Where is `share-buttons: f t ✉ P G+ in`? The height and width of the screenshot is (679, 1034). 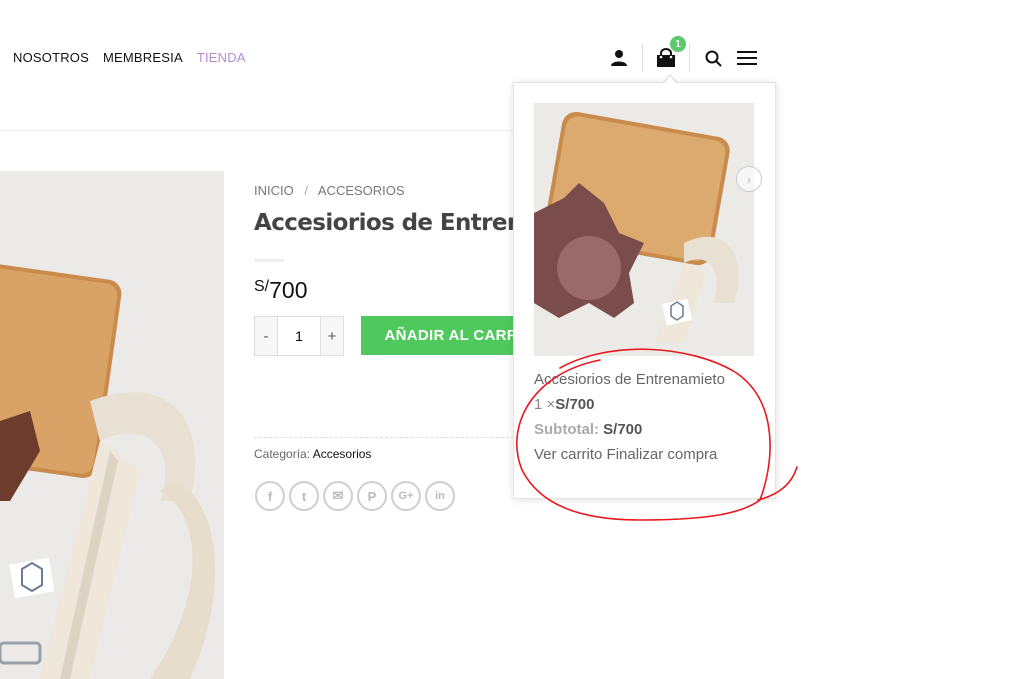 share-buttons: f t ✉ P G+ in is located at coordinates (355, 496).